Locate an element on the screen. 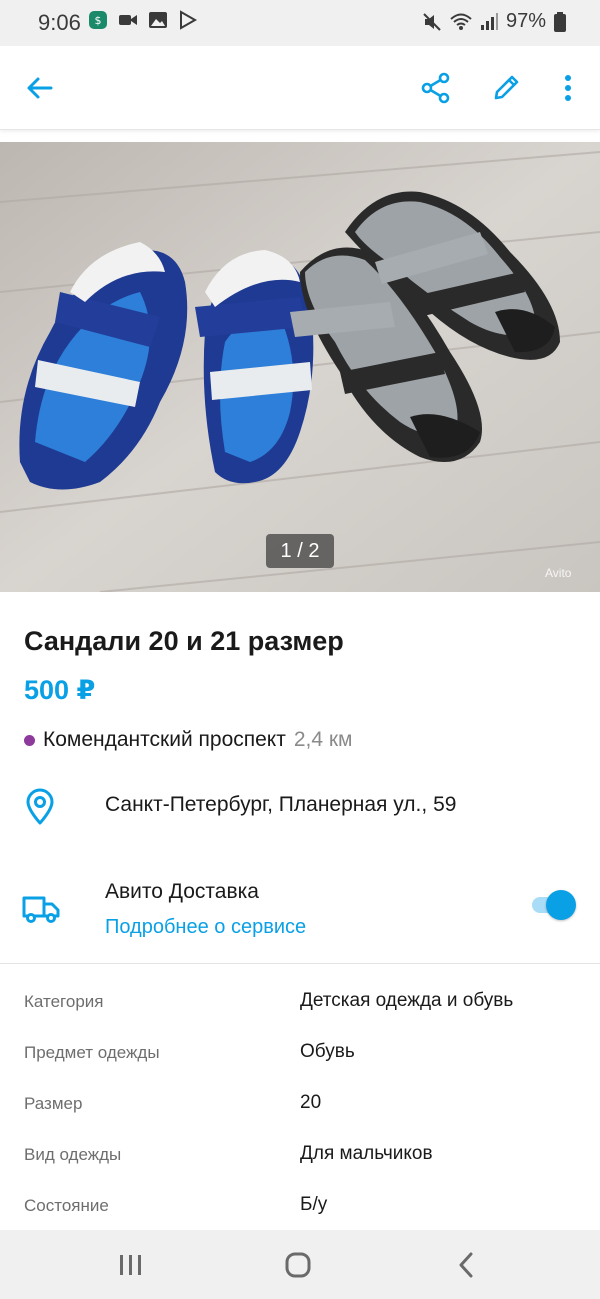  metro-station: Комендантский проспект 2,4 км is located at coordinates (188, 740).